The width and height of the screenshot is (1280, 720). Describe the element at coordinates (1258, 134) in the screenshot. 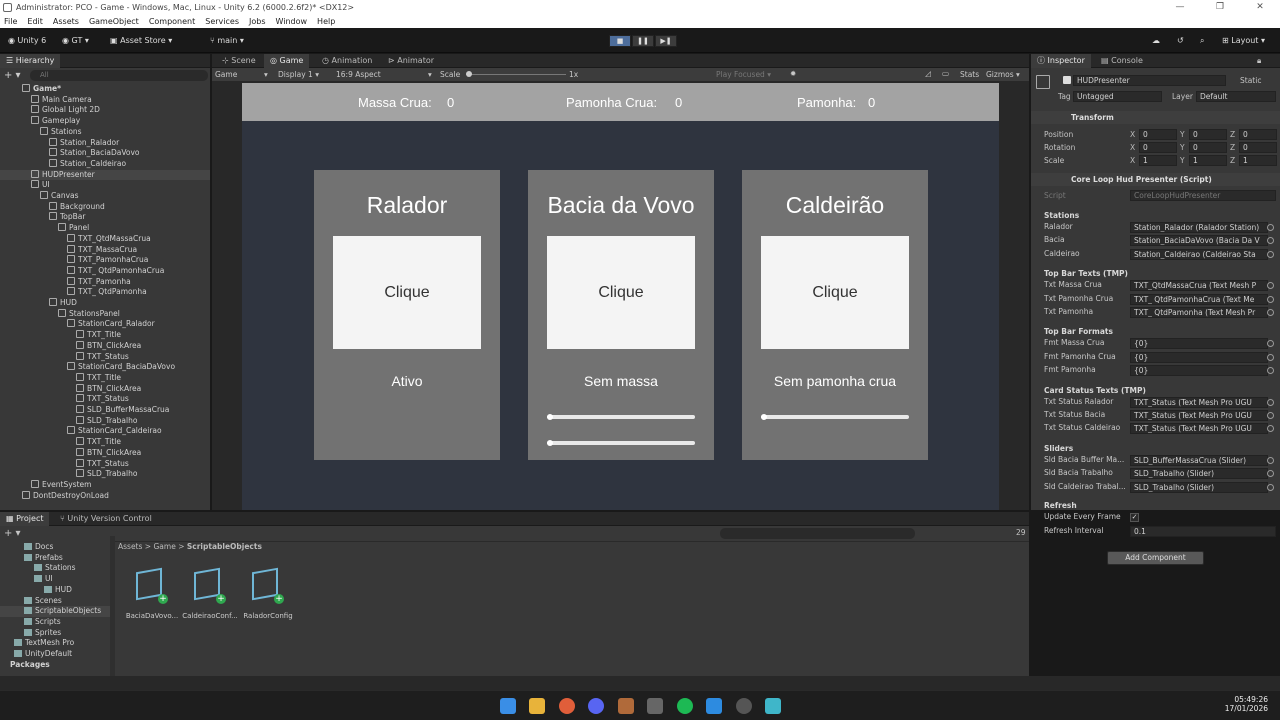

I see `transform-pos-z-field: 0` at that location.